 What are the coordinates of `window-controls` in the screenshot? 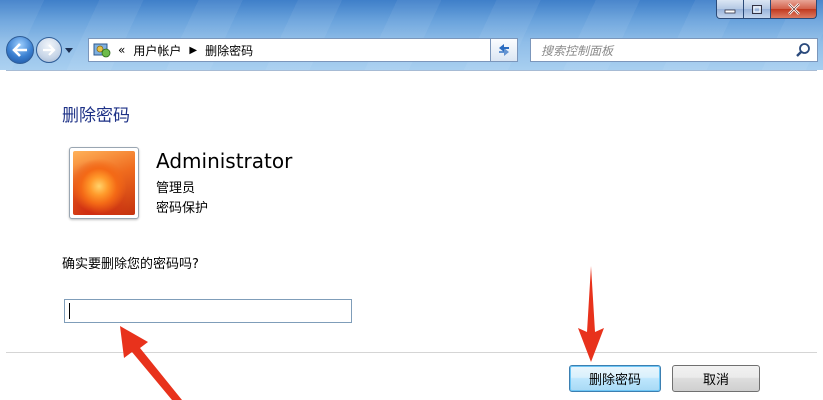 It's located at (766, 9).